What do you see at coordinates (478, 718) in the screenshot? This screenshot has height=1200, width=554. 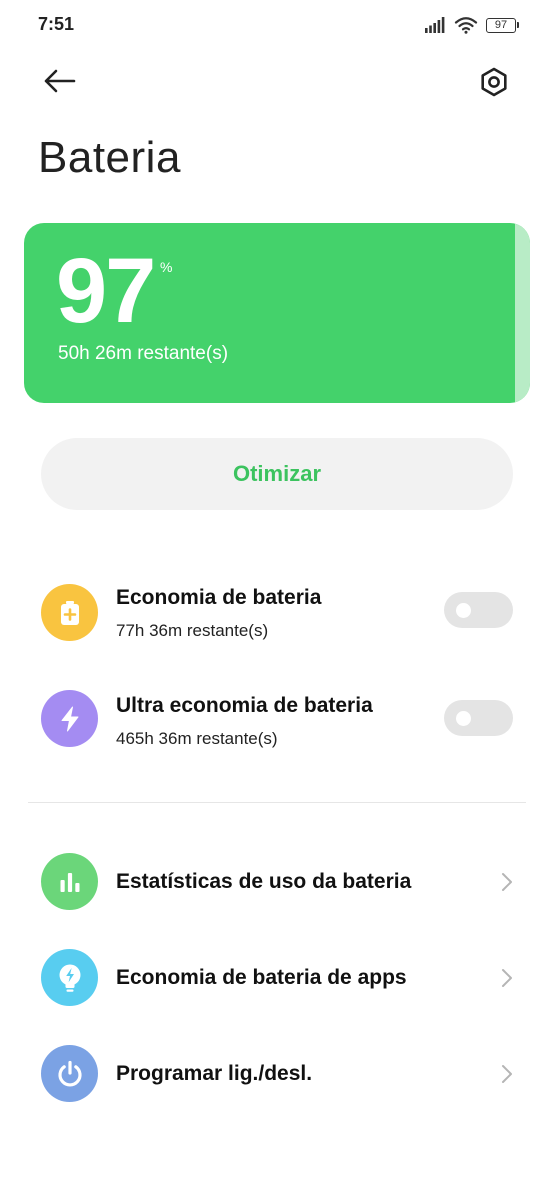 I see `ultra-battery-saver-toggle` at bounding box center [478, 718].